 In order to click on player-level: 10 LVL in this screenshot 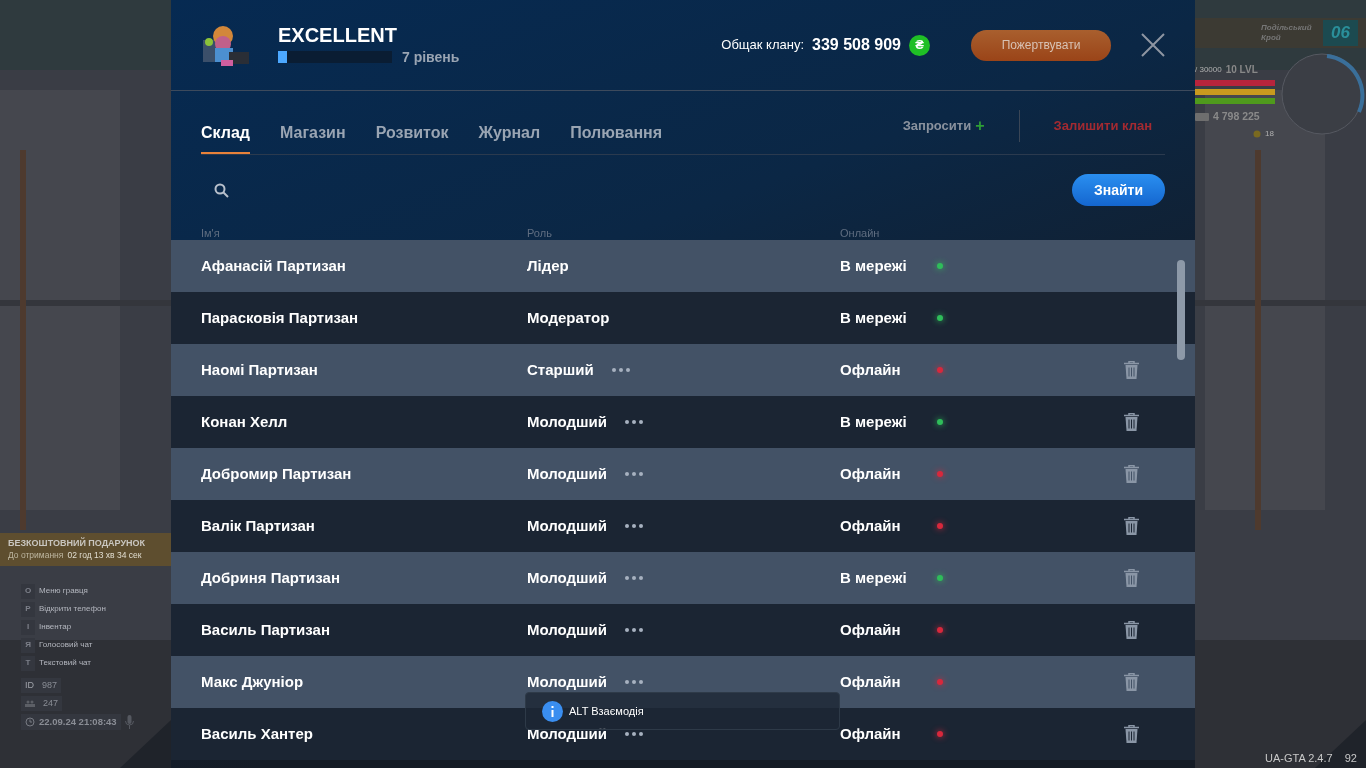, I will do `click(1241, 70)`.